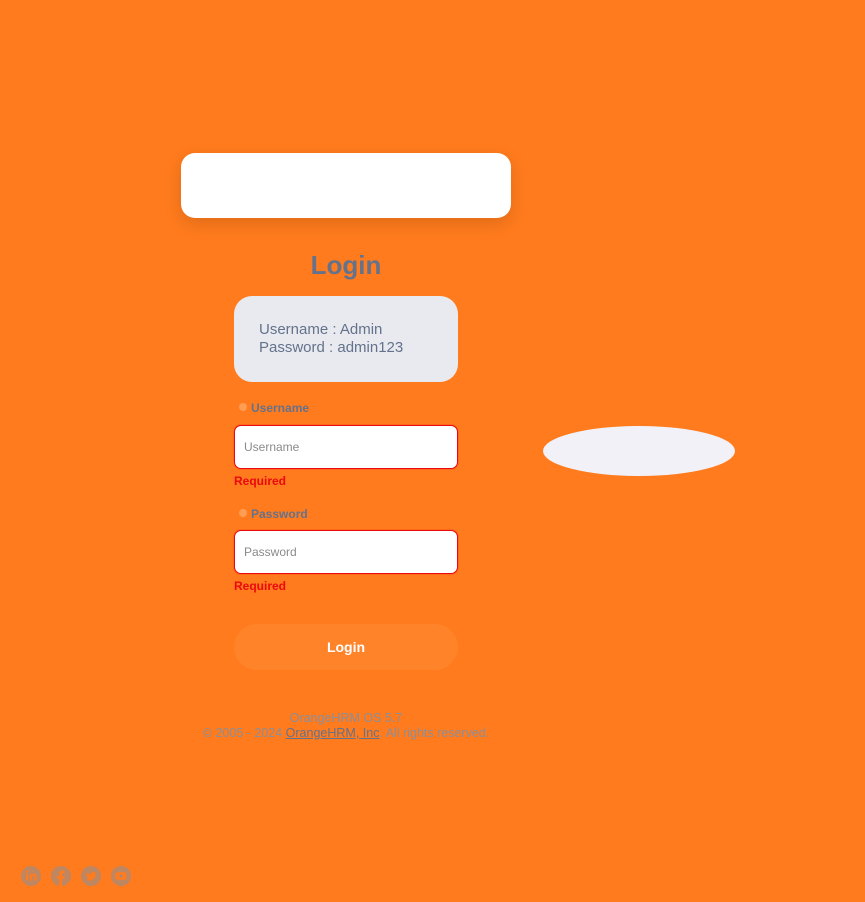 The image size is (865, 902). I want to click on facebook-link, so click(61, 876).